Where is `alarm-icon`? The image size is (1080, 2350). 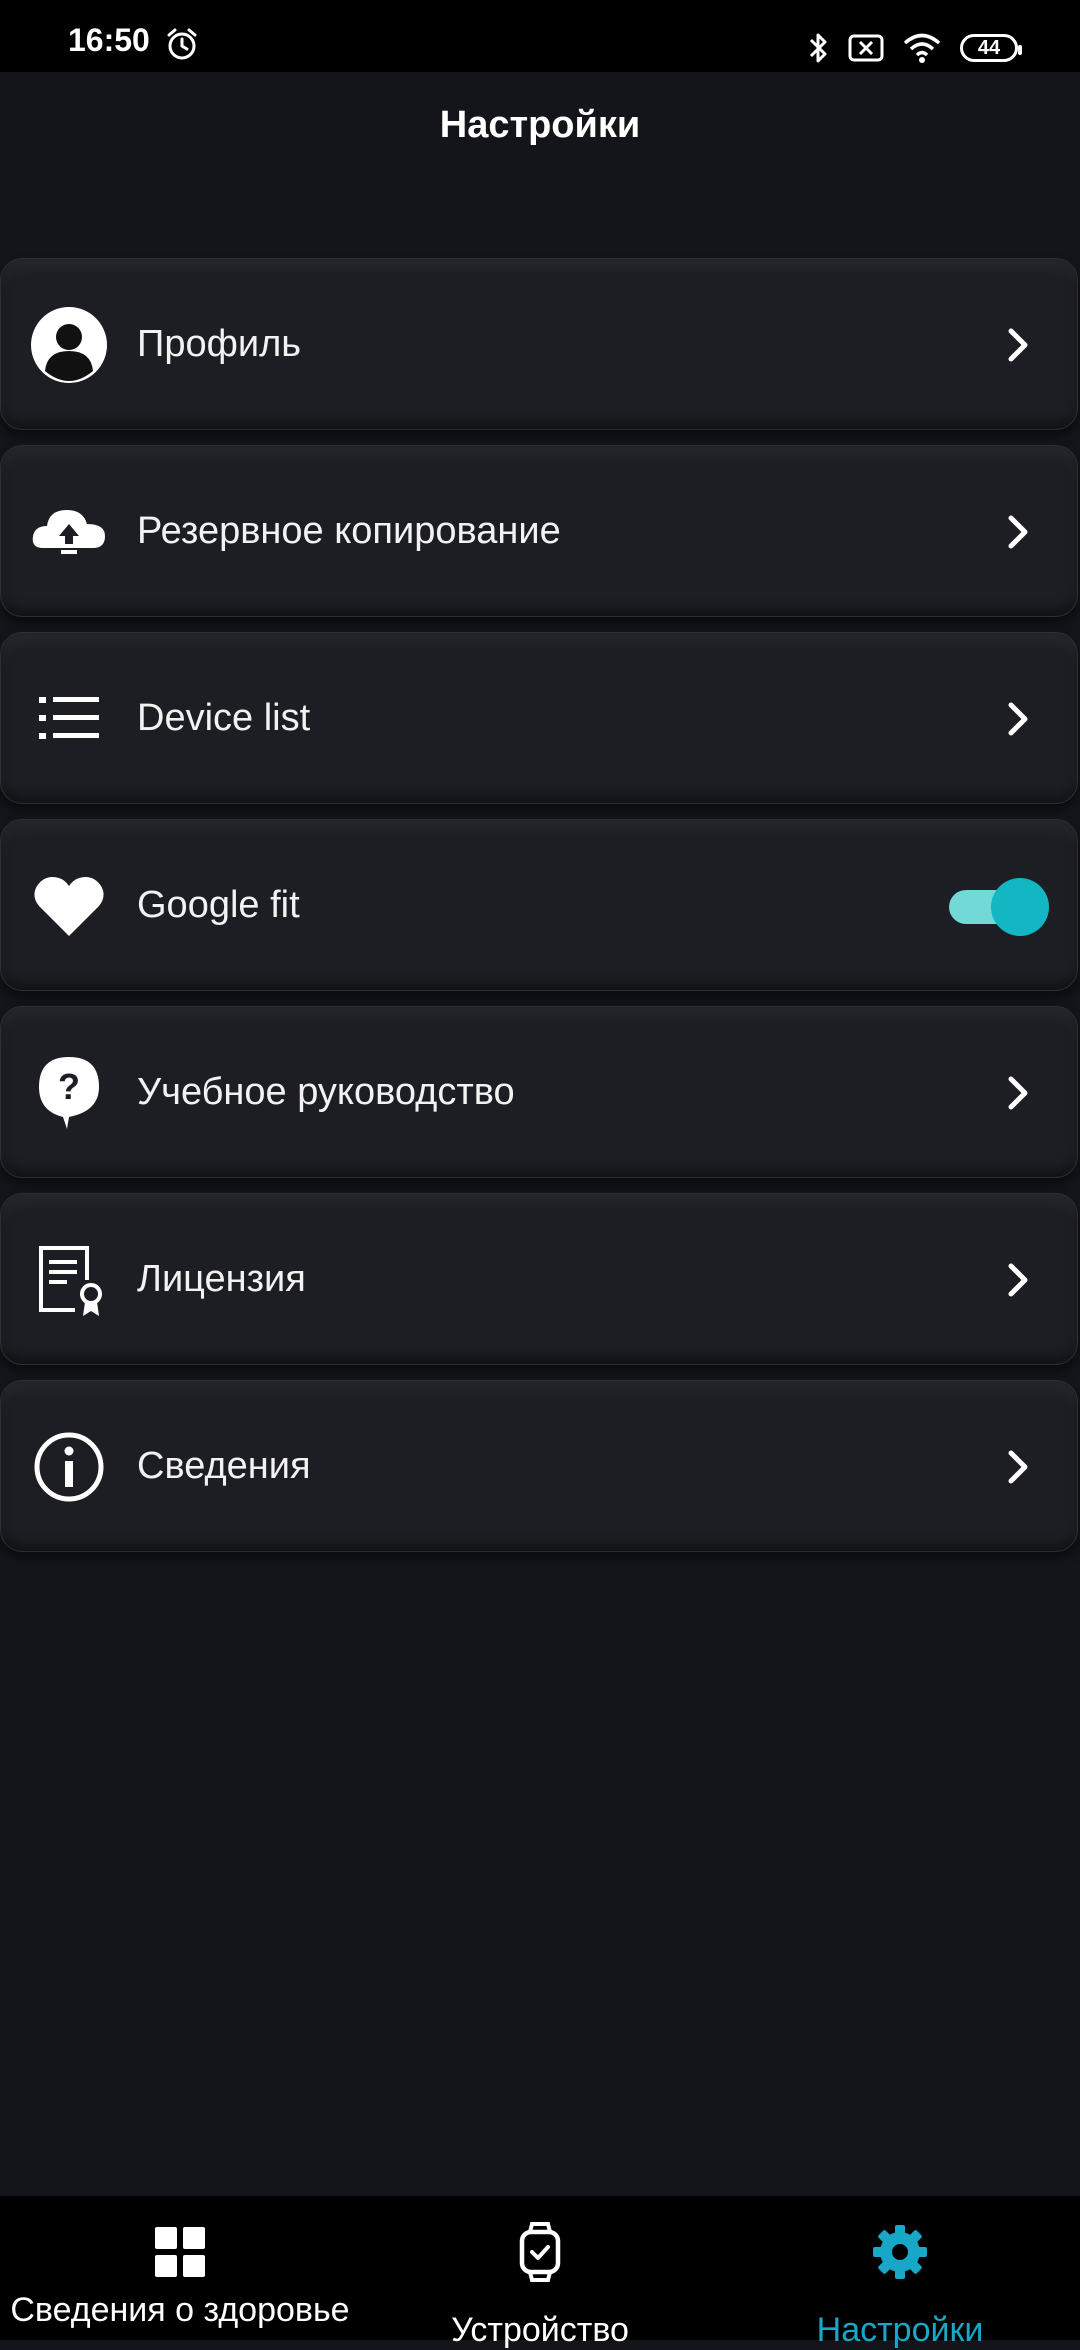 alarm-icon is located at coordinates (182, 44).